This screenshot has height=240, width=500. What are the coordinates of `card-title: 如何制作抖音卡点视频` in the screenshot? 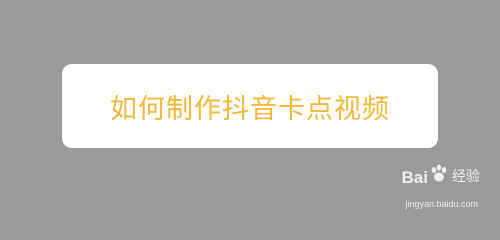 It's located at (250, 109).